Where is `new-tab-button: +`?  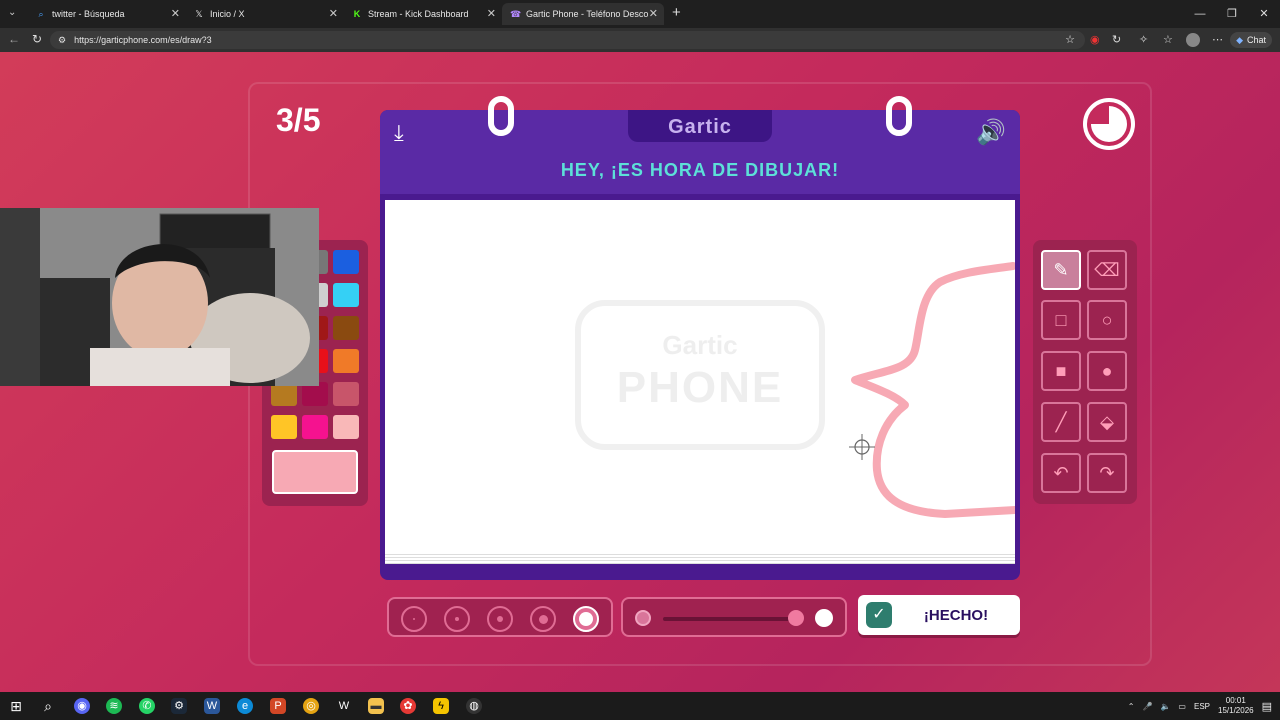 new-tab-button: + is located at coordinates (676, 12).